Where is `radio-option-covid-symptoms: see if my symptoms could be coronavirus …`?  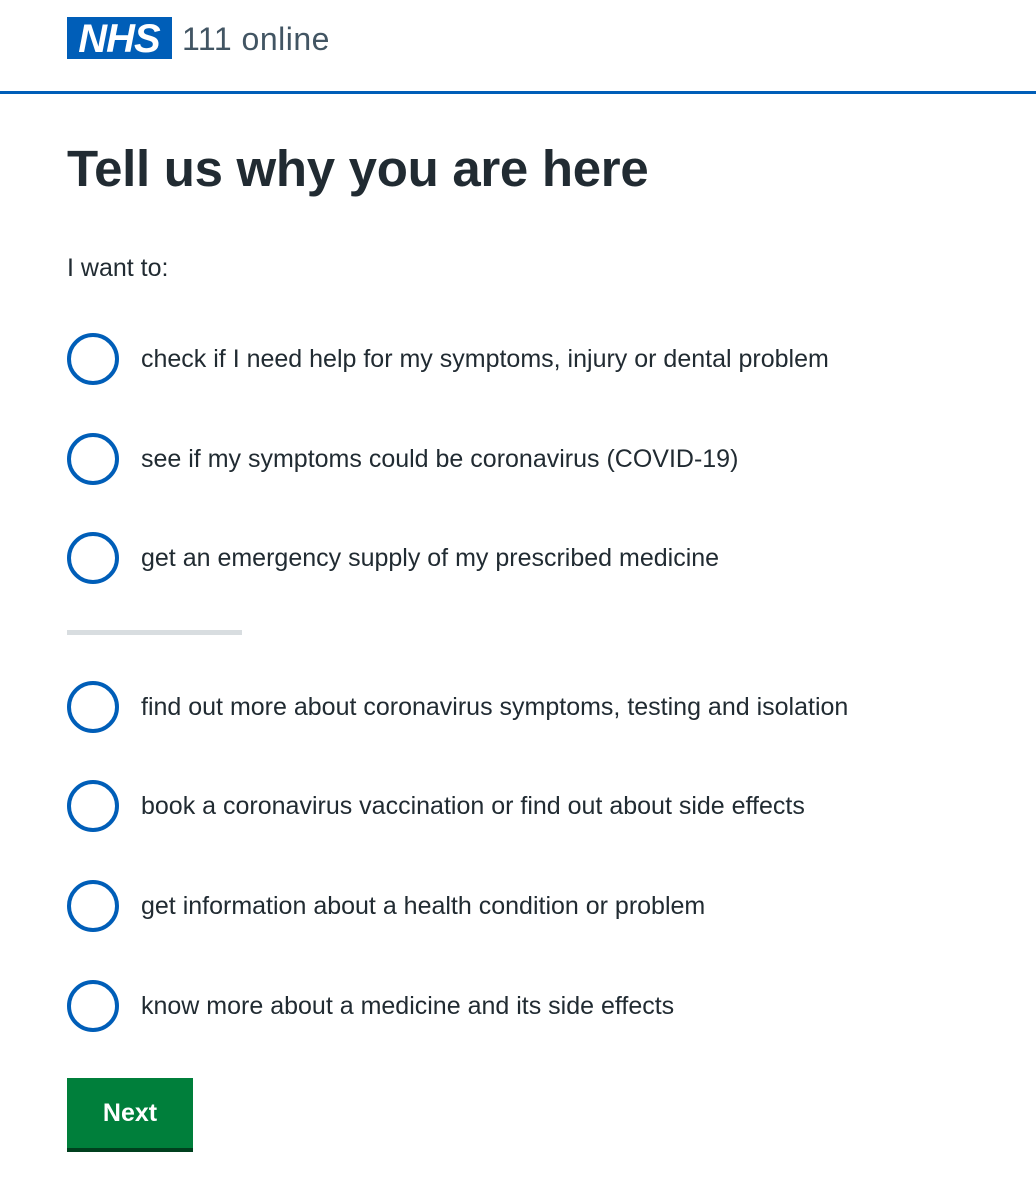 radio-option-covid-symptoms: see if my symptoms could be coronavirus … is located at coordinates (517, 459).